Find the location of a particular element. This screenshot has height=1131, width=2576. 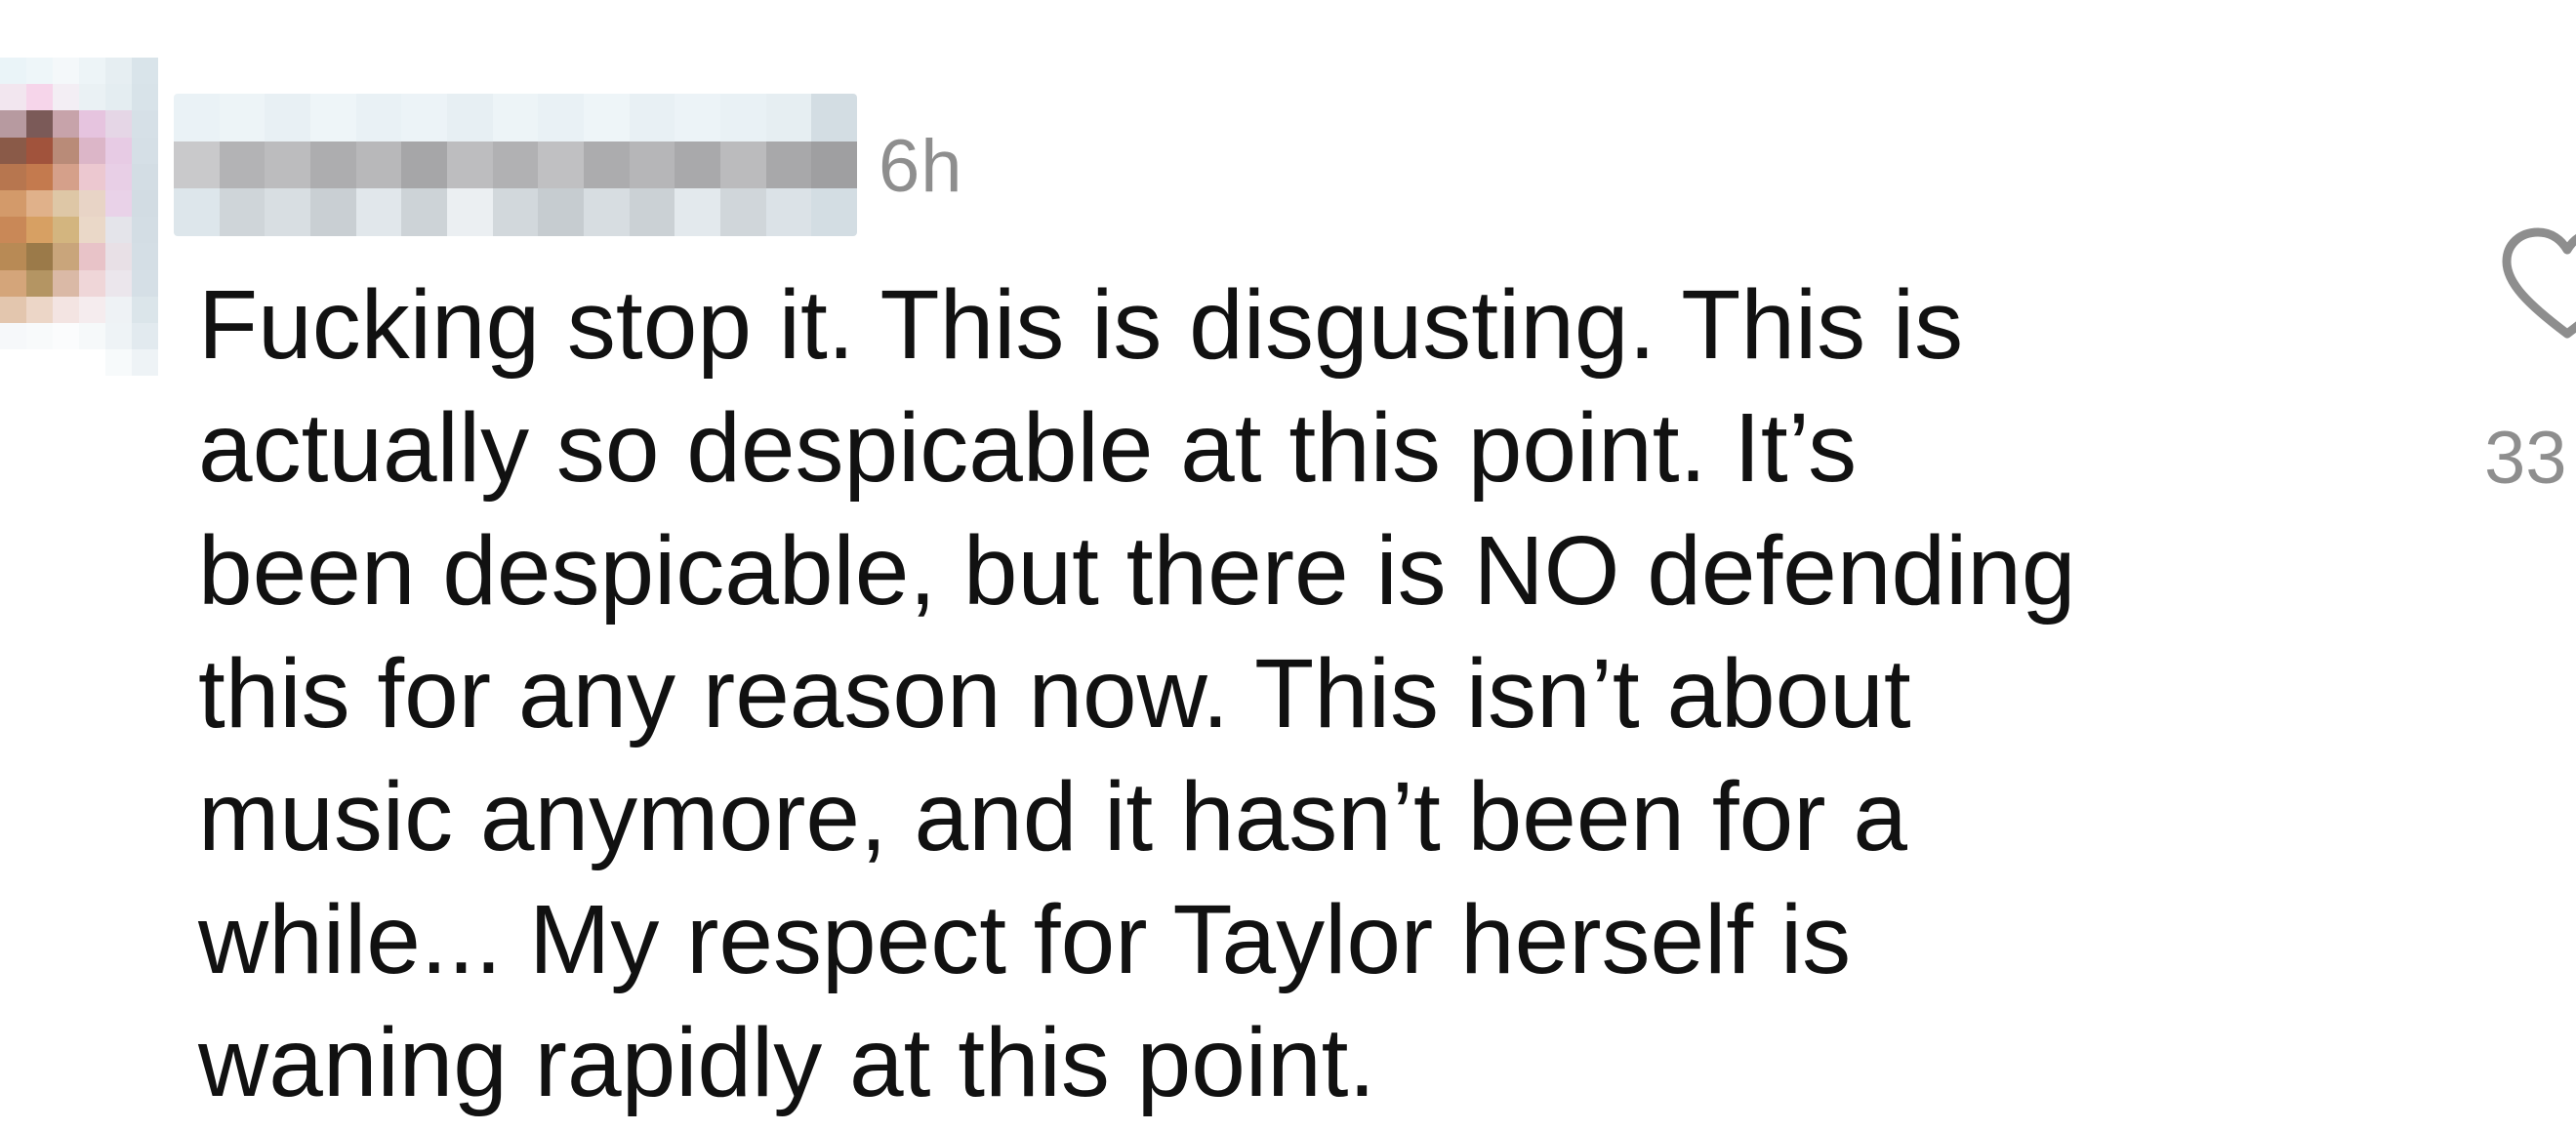

like-count: 33 is located at coordinates (2525, 458).